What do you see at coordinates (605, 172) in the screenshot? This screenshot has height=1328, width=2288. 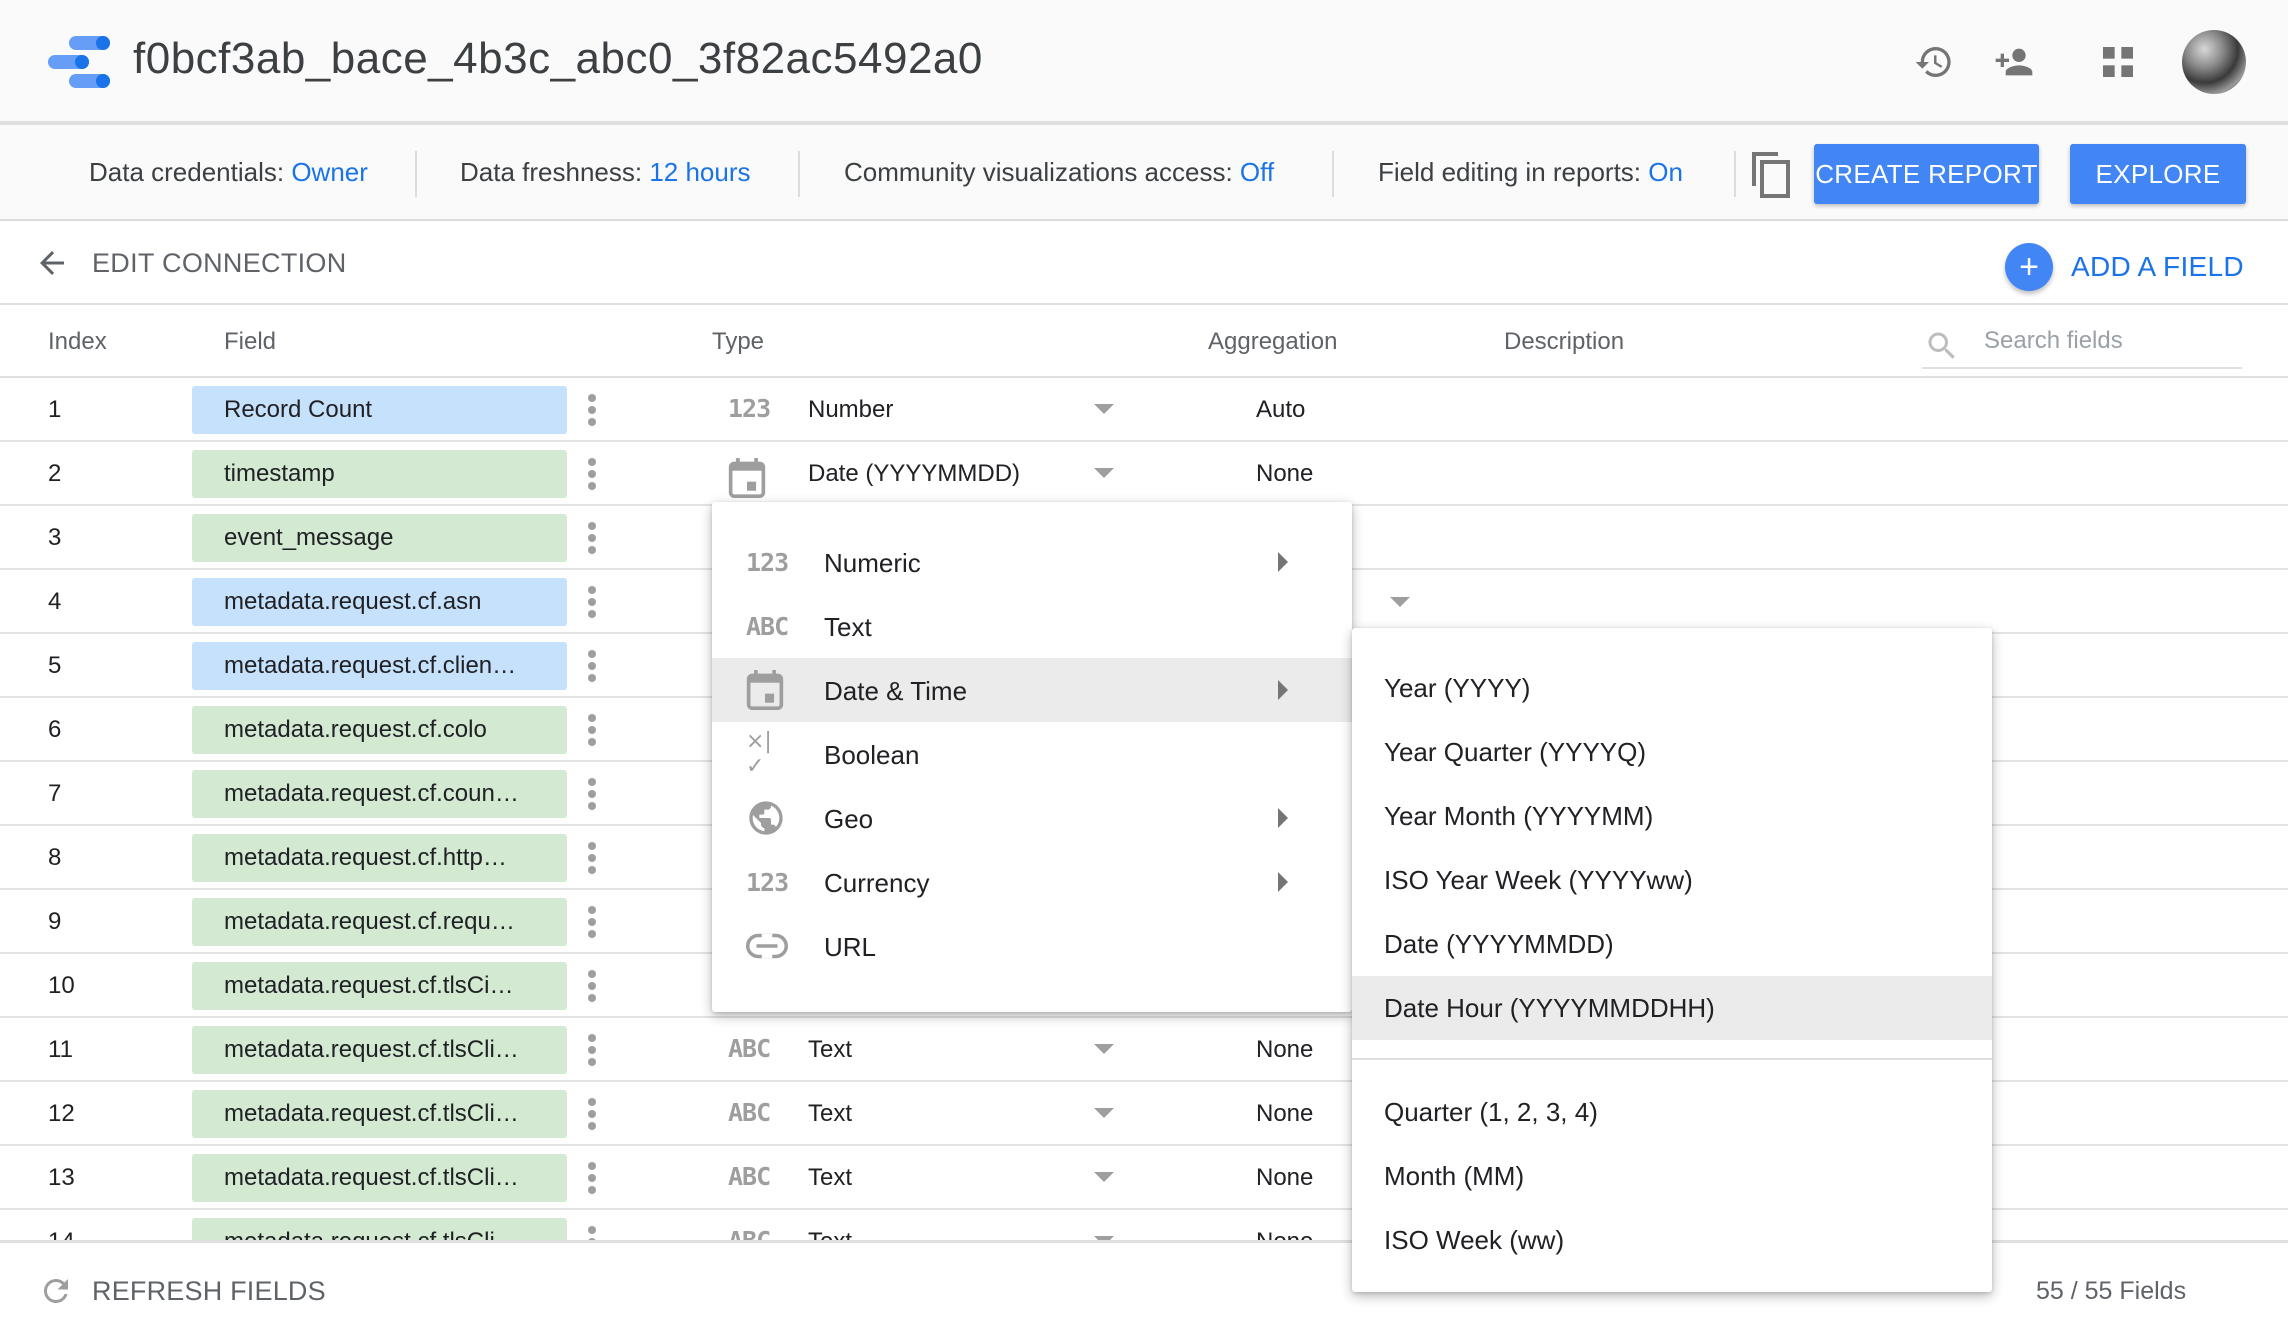 I see `data-freshness-setting: Data freshness: 12 hours` at bounding box center [605, 172].